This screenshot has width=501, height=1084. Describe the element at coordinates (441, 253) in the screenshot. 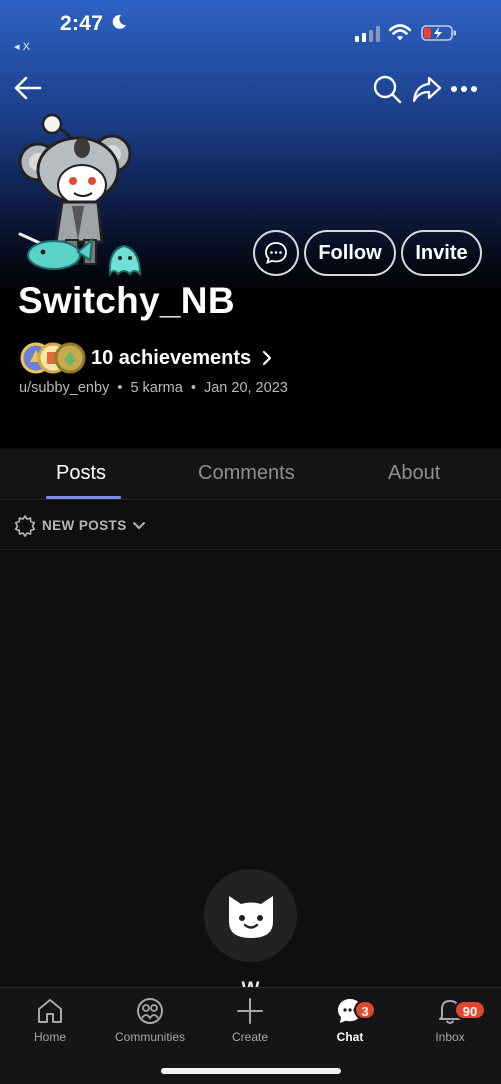

I see `invite-button: Invite` at that location.